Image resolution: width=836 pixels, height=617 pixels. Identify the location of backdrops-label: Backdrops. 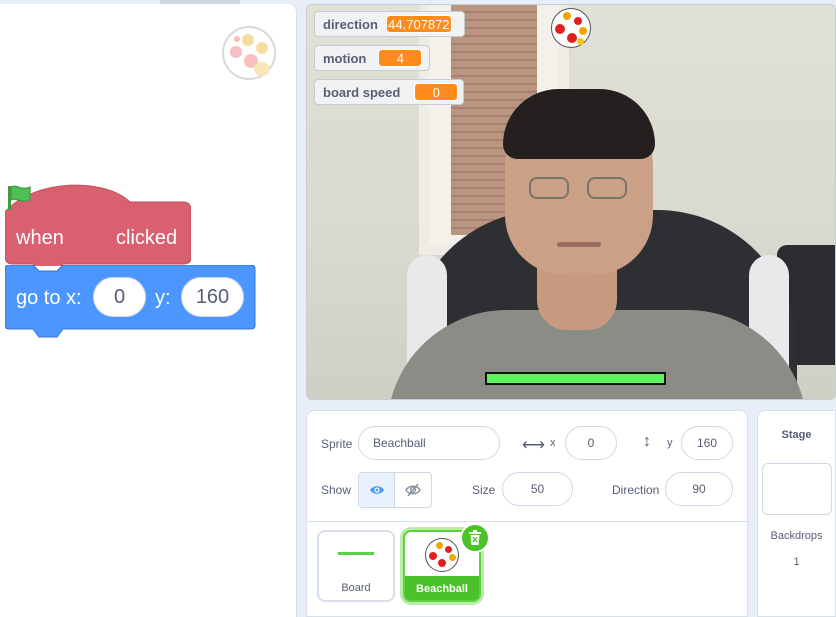
(796, 536).